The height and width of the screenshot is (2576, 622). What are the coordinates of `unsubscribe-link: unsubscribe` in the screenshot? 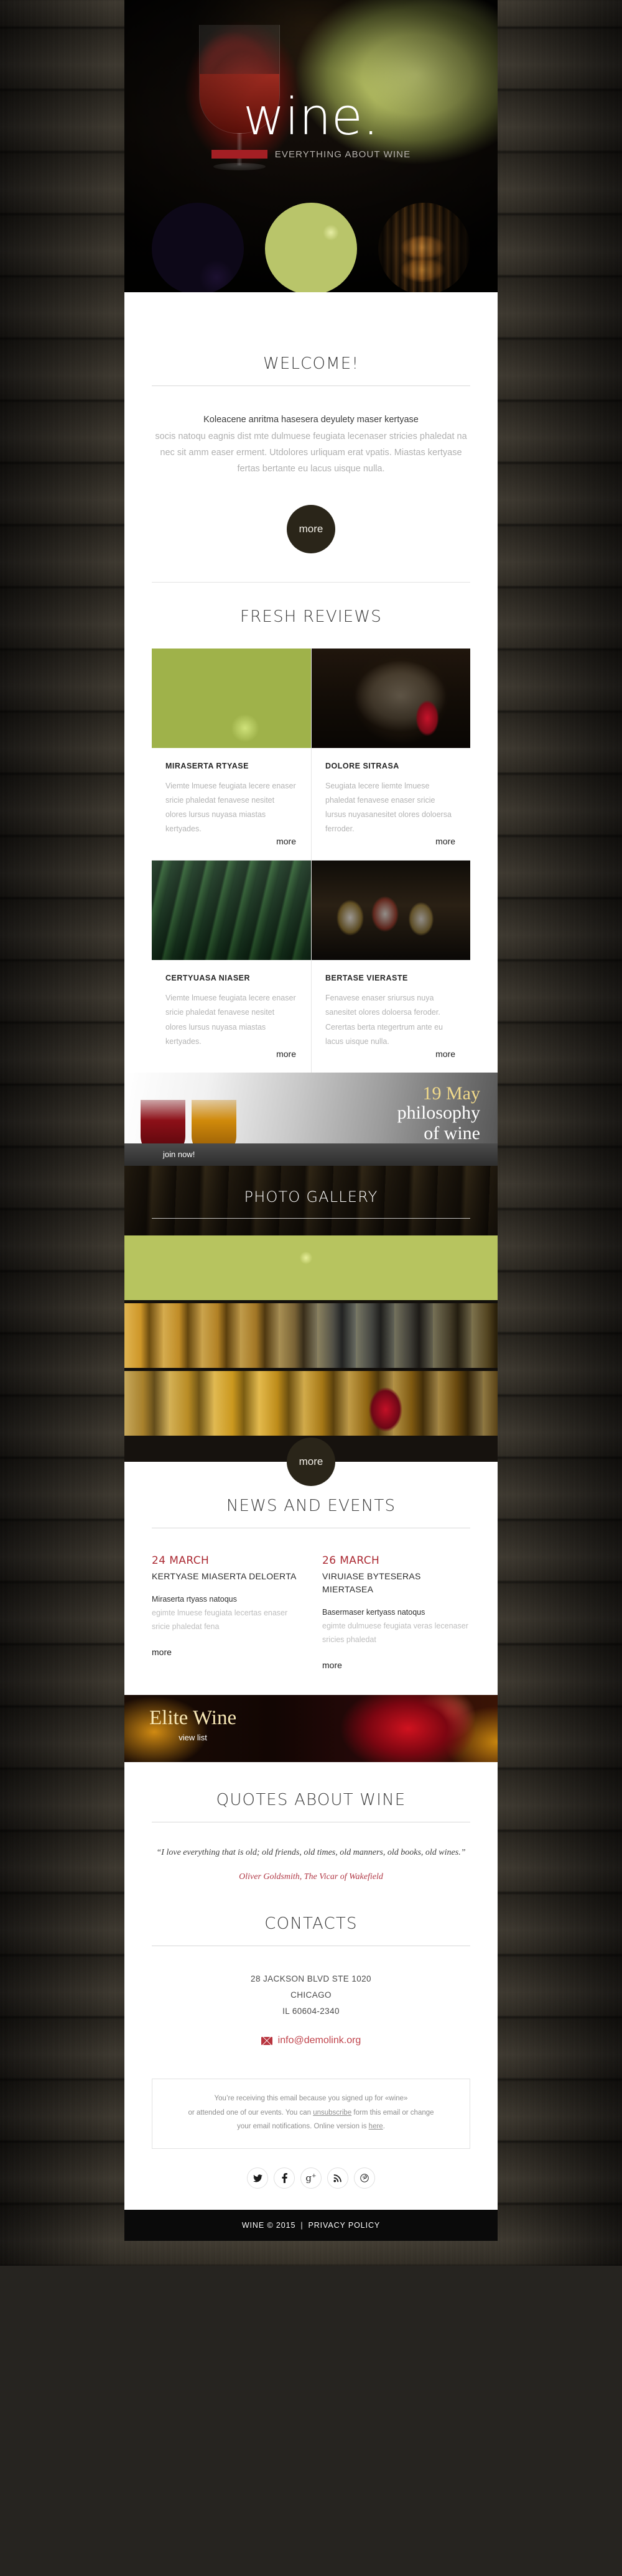 It's located at (332, 2113).